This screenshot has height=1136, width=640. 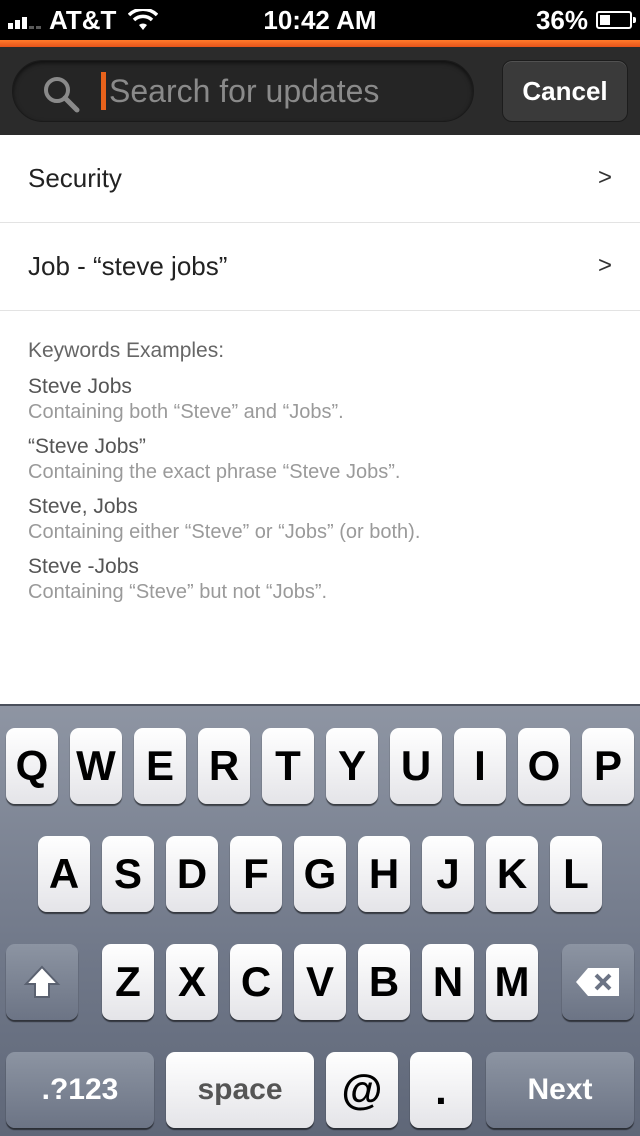 I want to click on example-term: Steve, Jobs, so click(x=83, y=506).